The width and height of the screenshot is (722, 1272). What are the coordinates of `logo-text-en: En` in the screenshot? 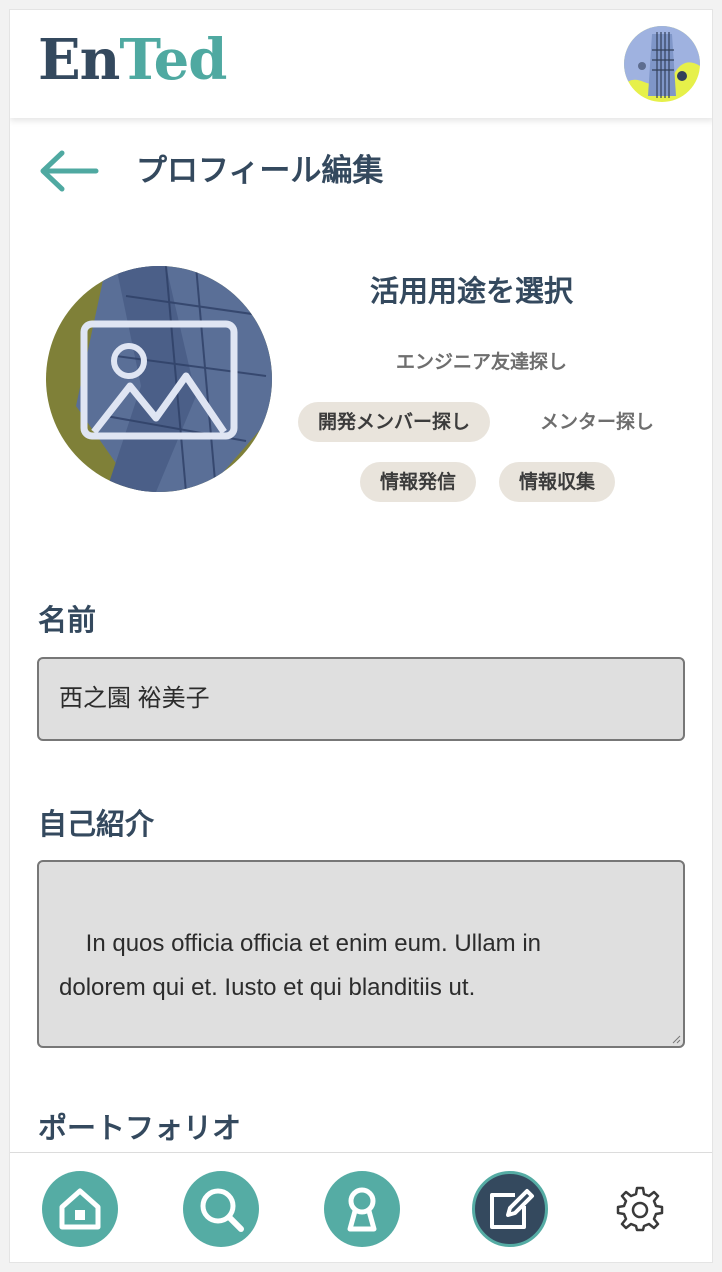 It's located at (79, 60).